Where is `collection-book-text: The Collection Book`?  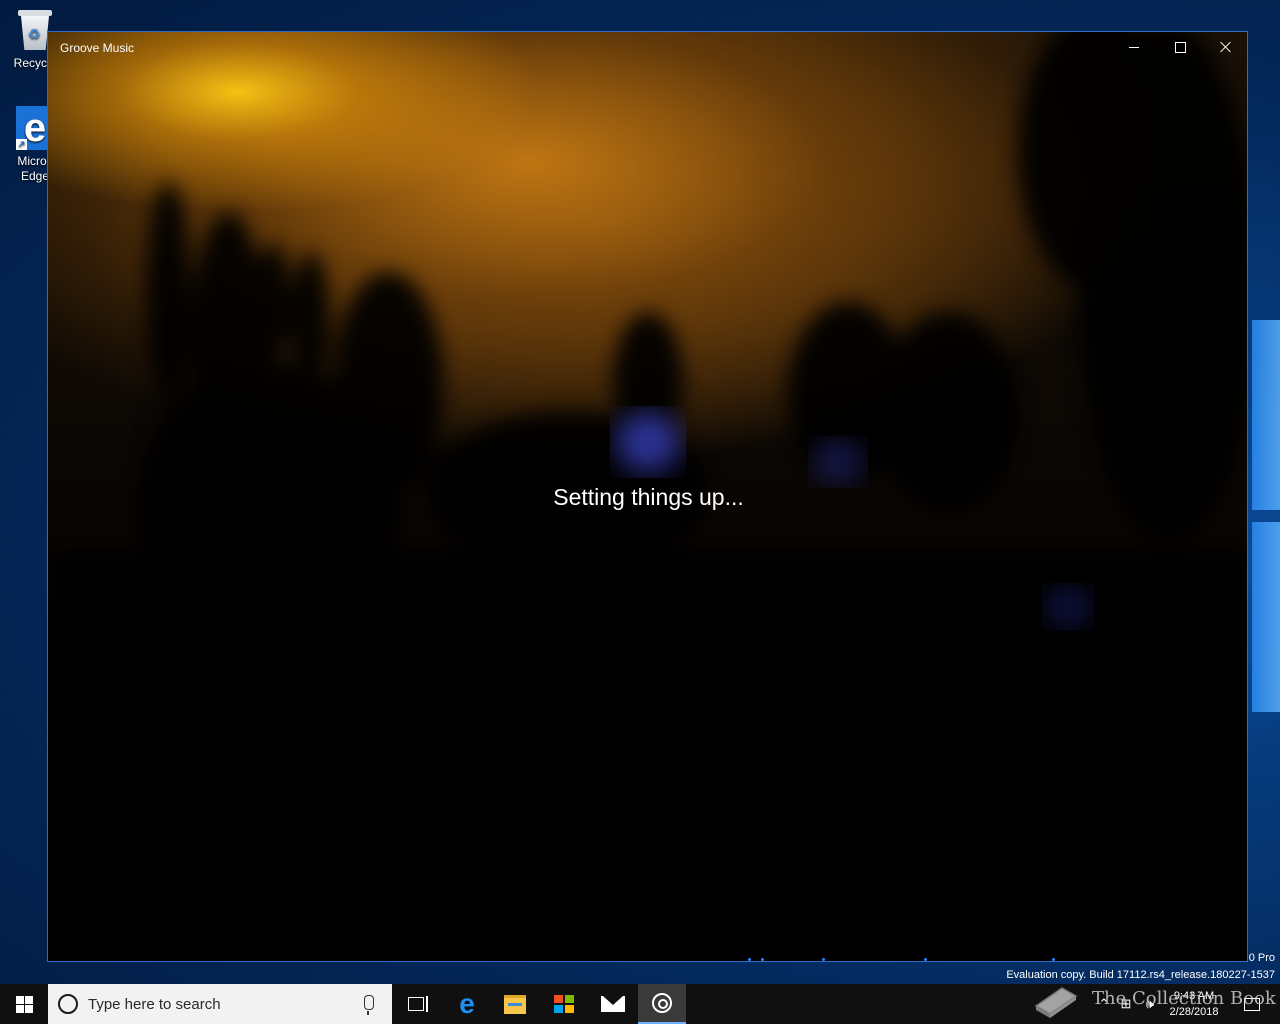 collection-book-text: The Collection Book is located at coordinates (1184, 998).